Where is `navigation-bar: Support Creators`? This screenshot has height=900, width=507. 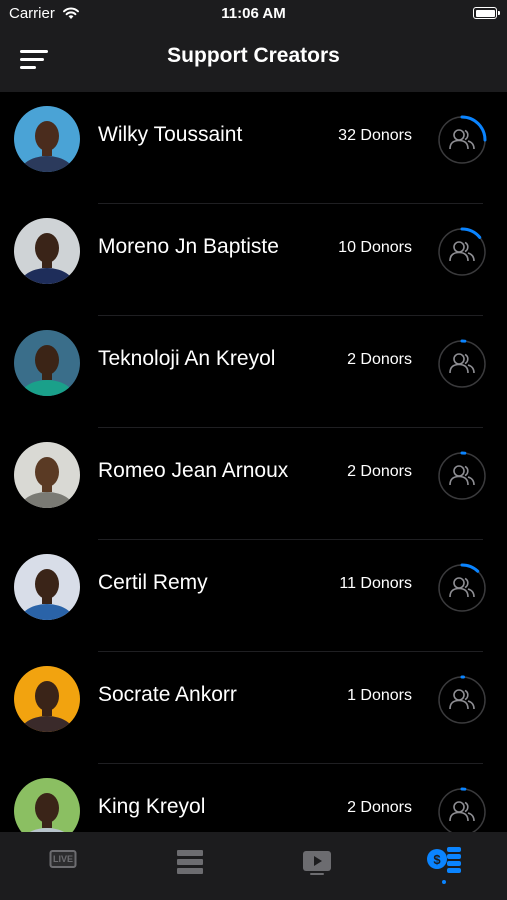
navigation-bar: Support Creators is located at coordinates (253, 60).